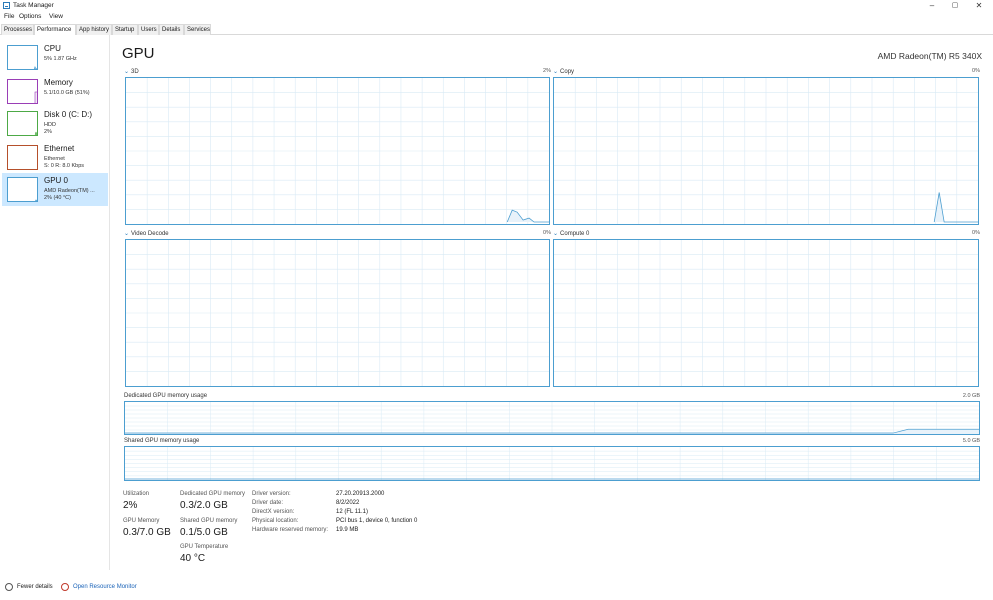 Image resolution: width=993 pixels, height=600 pixels. What do you see at coordinates (496, 587) in the screenshot?
I see `footer-bar: Fewer details Open Resource Monitor` at bounding box center [496, 587].